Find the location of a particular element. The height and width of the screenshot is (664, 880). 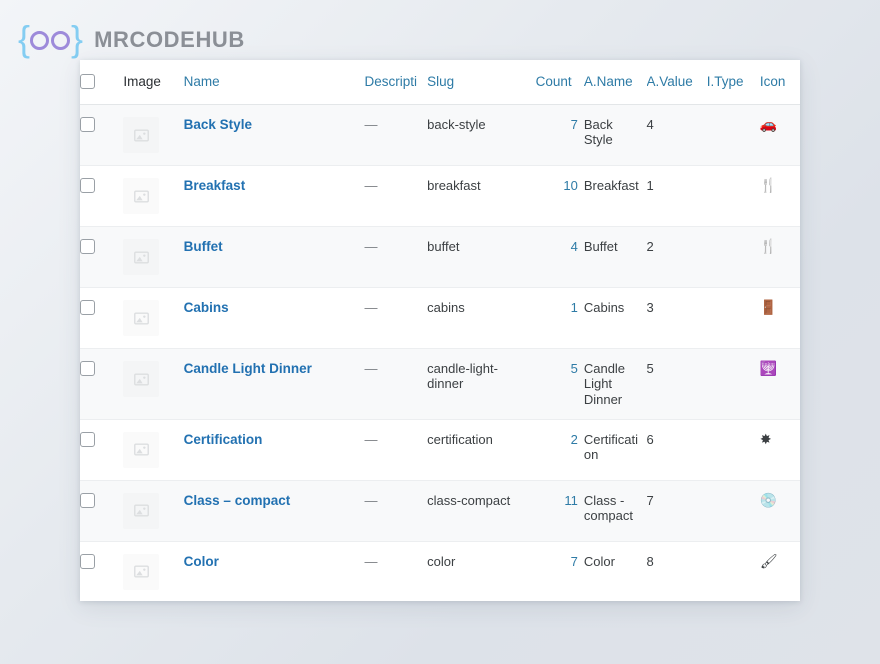

term-name-link: Cabins is located at coordinates (206, 307).